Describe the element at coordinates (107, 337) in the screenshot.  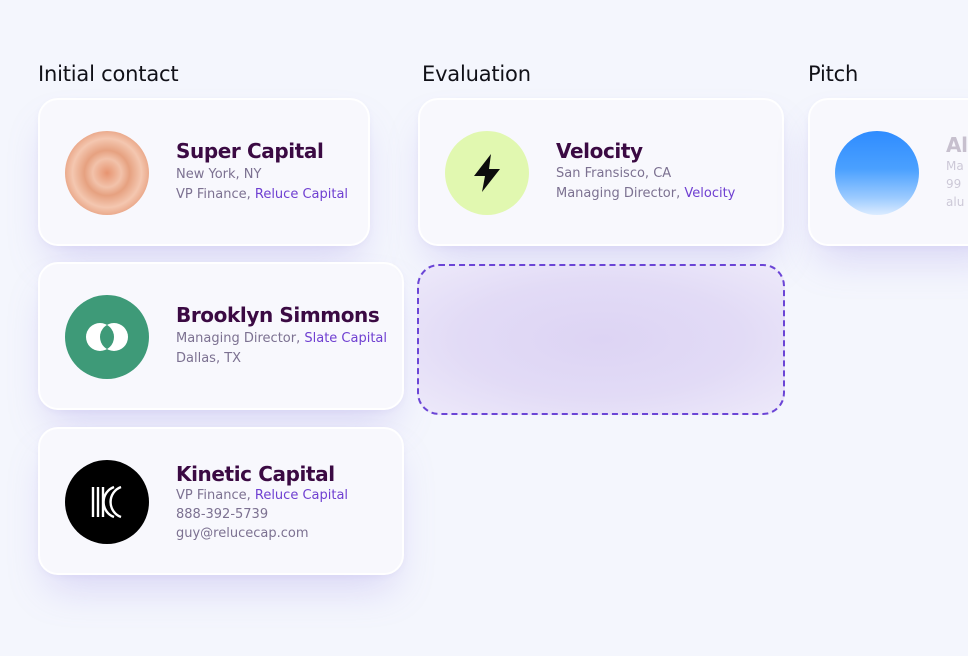
I see `brooklyn-logo-icon` at that location.